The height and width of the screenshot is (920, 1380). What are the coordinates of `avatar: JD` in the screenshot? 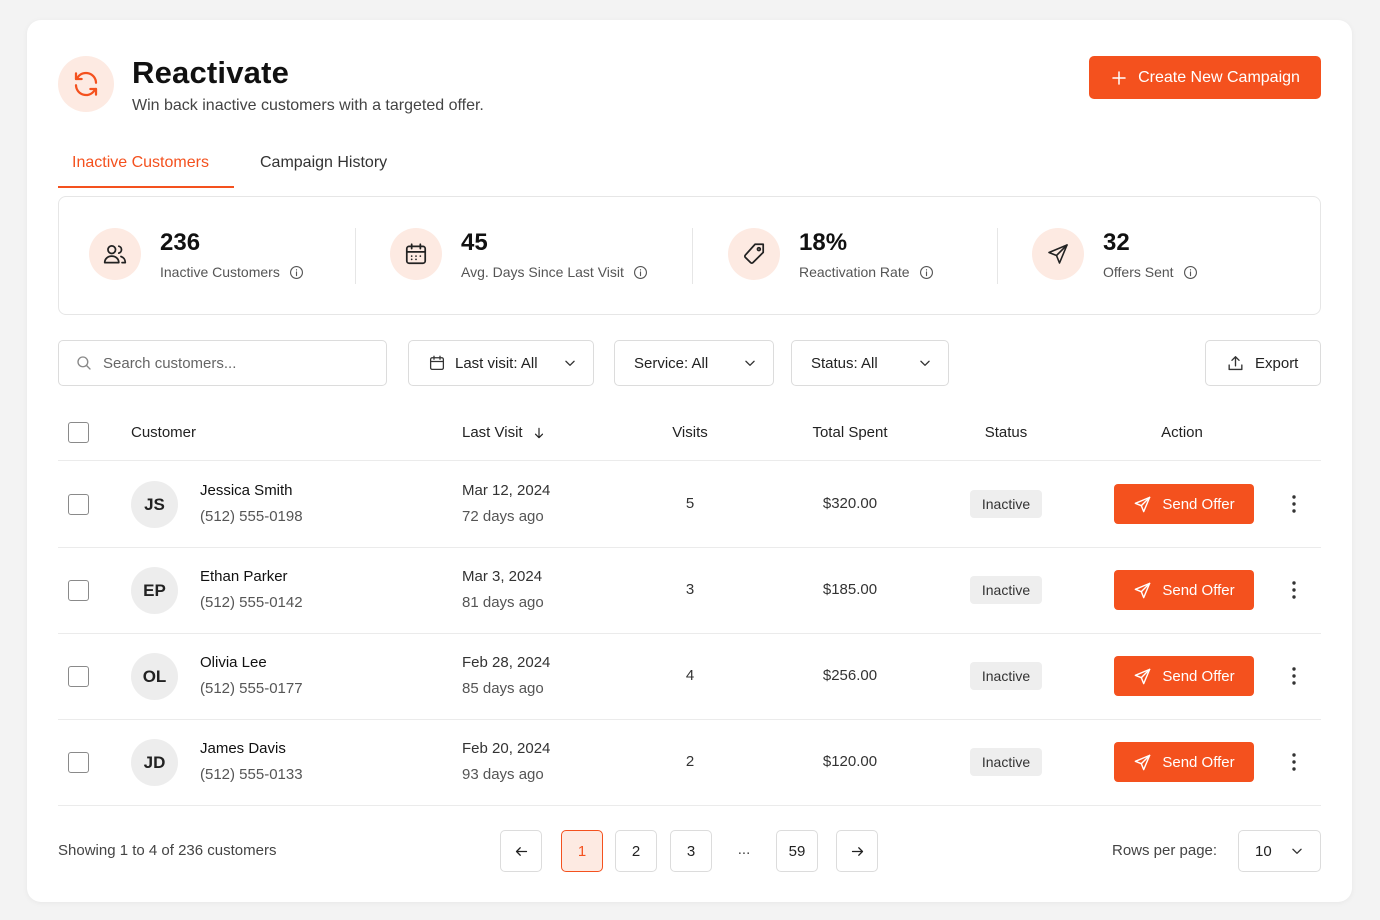 It's located at (154, 762).